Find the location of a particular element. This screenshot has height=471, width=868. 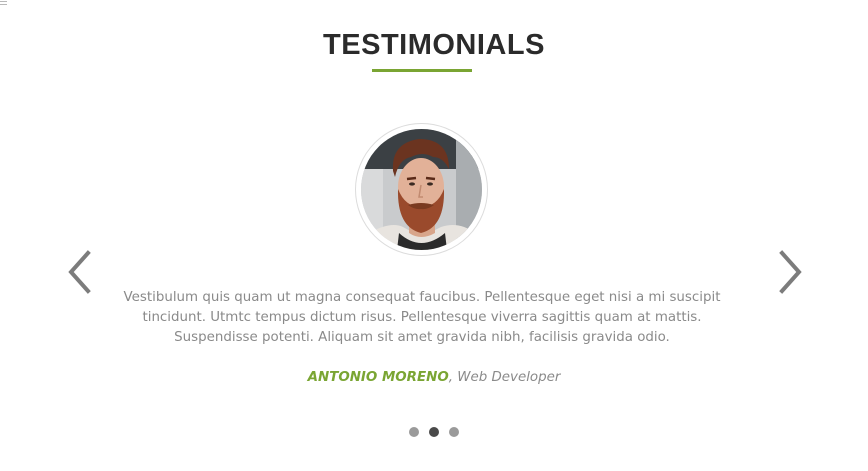

title-underline is located at coordinates (422, 70).